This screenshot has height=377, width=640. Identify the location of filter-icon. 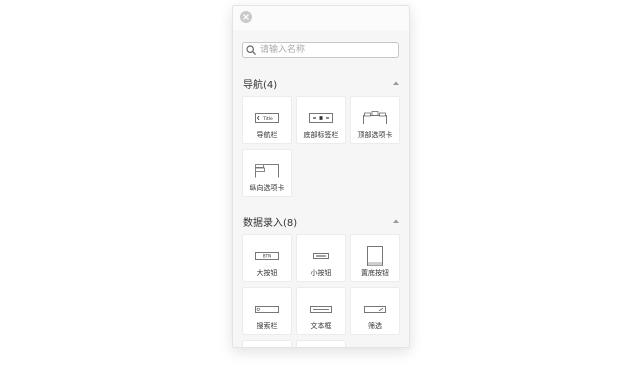
(375, 309).